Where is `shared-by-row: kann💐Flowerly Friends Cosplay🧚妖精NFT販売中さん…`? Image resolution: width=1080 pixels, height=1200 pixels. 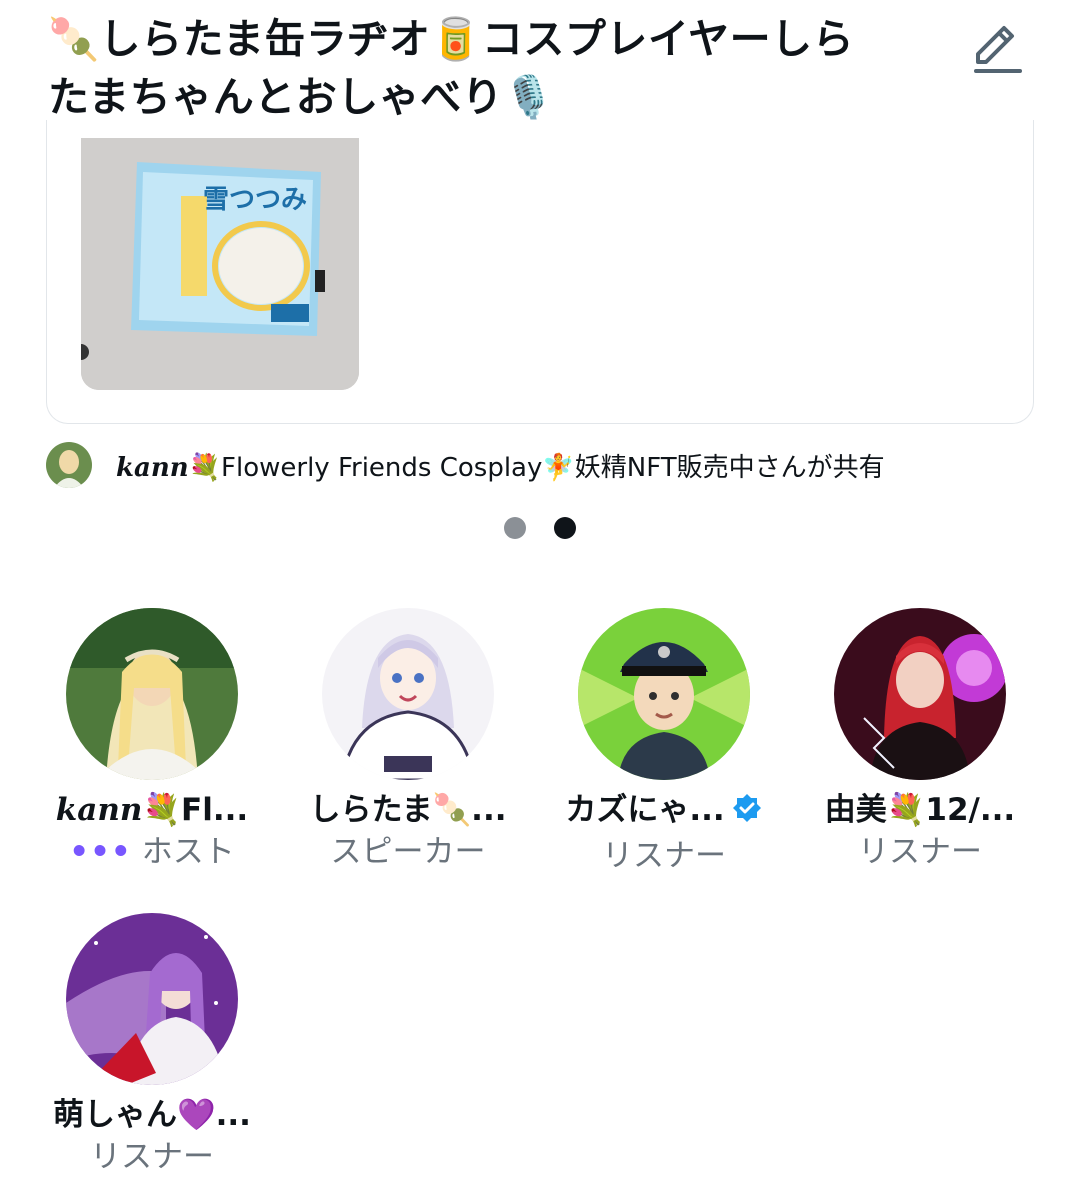 shared-by-row: kann💐Flowerly Friends Cosplay🧚妖精NFT販売中さん… is located at coordinates (536, 465).